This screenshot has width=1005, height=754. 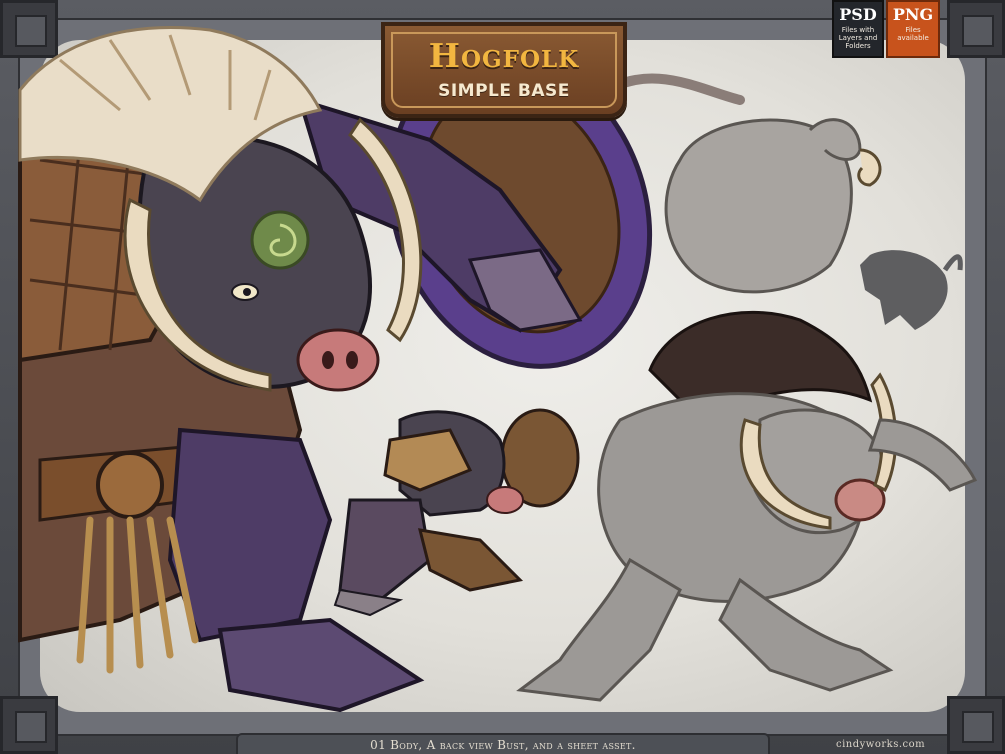 I want to click on page-subtitle: SIMPLE BASE, so click(x=504, y=91).